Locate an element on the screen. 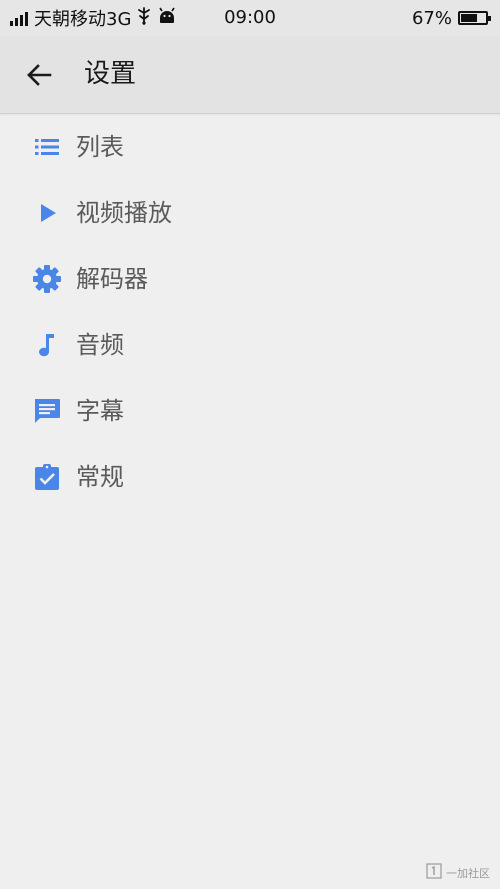 The width and height of the screenshot is (500, 889). watermark: 一加社区 is located at coordinates (458, 873).